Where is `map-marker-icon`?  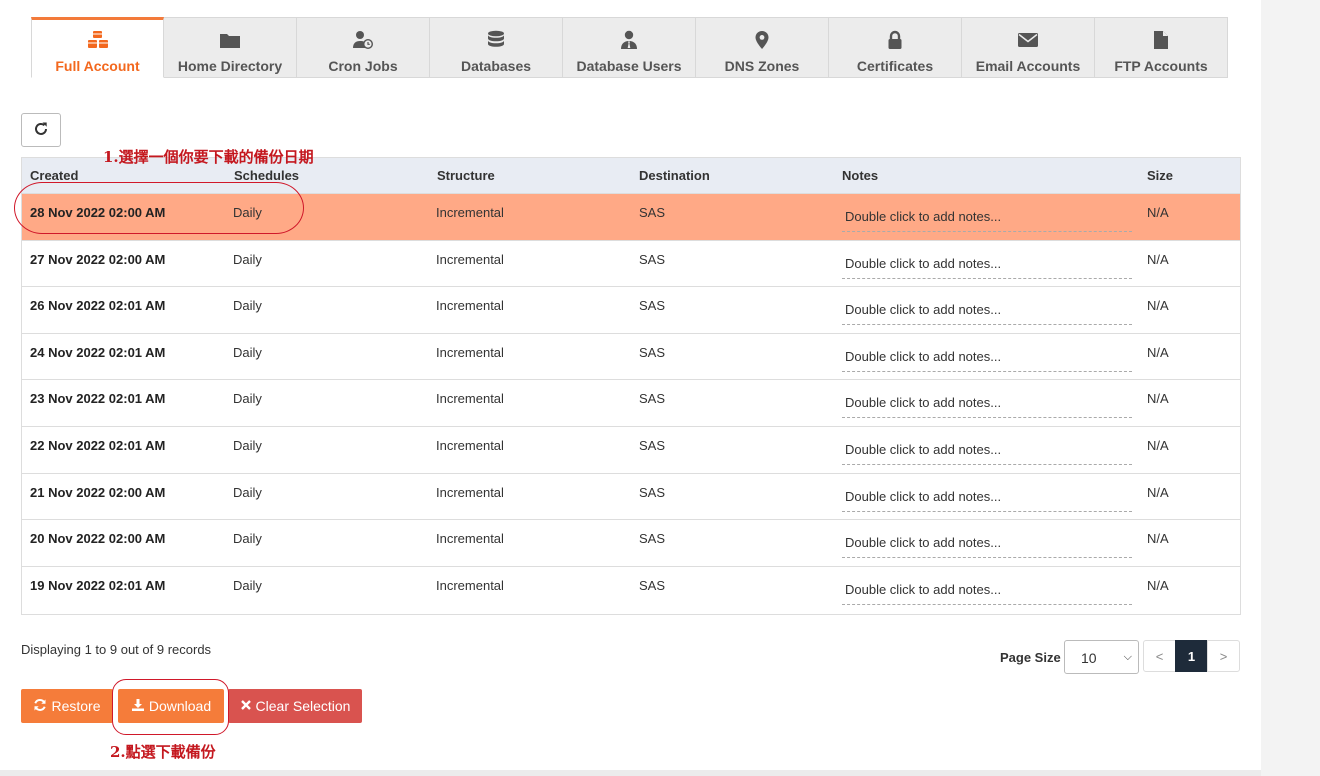
map-marker-icon is located at coordinates (762, 44).